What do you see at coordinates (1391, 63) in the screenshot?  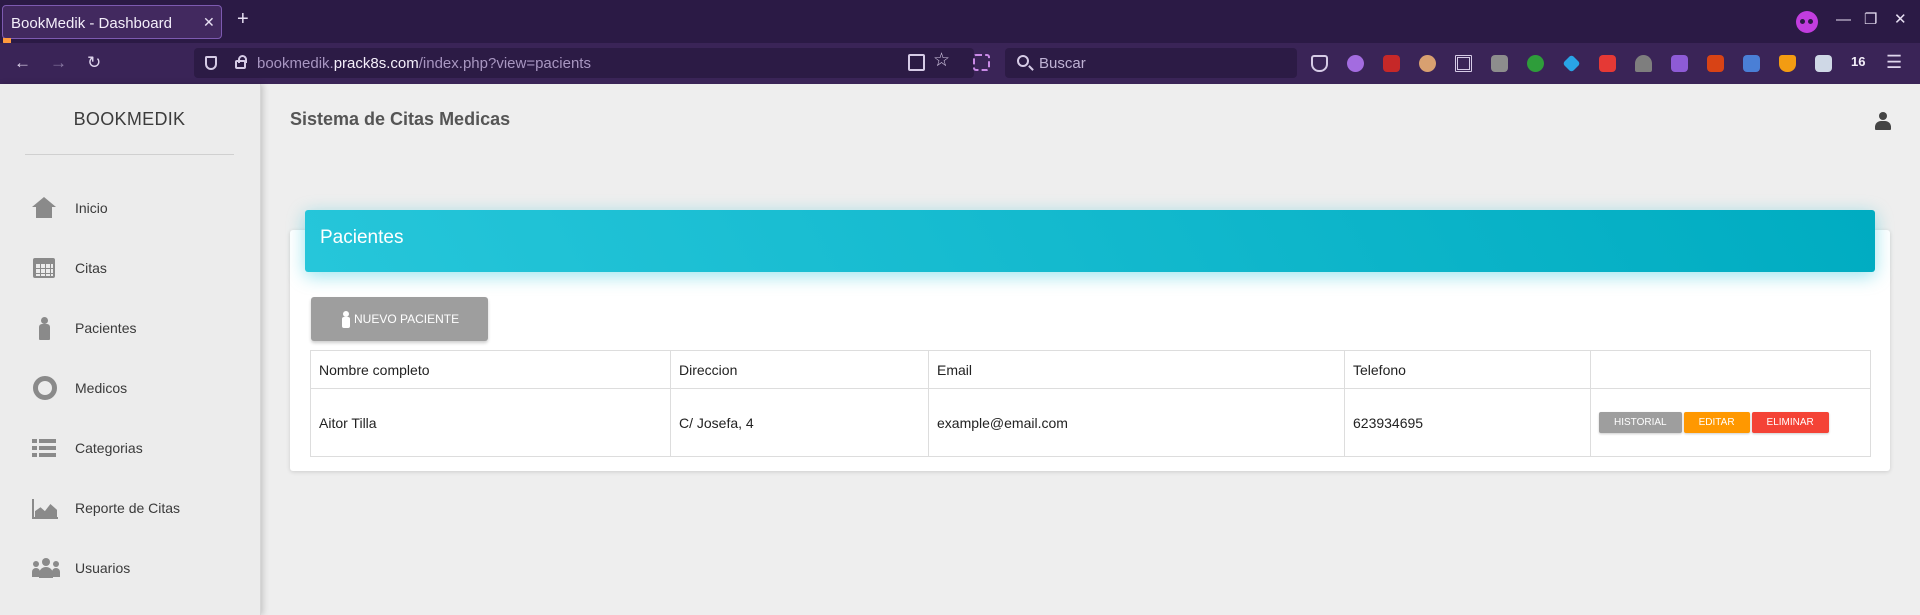 I see `extension-red-badge-icon` at bounding box center [1391, 63].